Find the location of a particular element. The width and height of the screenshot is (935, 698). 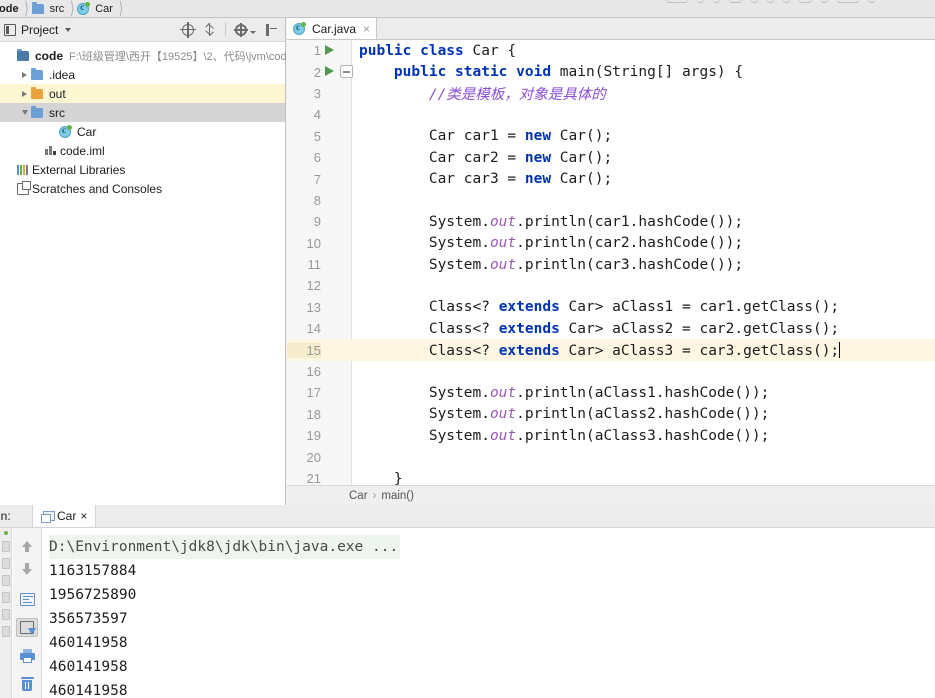

tree-item-out: out is located at coordinates (142, 93).